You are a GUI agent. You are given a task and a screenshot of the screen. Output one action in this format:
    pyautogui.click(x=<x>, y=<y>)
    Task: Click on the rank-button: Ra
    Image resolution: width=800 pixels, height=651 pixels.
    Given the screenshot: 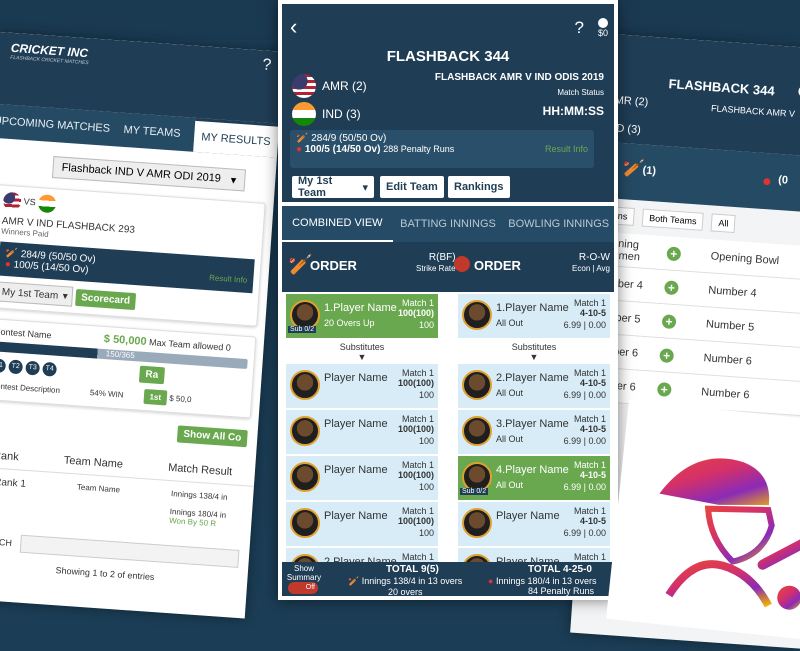 What is the action you would take?
    pyautogui.click(x=151, y=375)
    